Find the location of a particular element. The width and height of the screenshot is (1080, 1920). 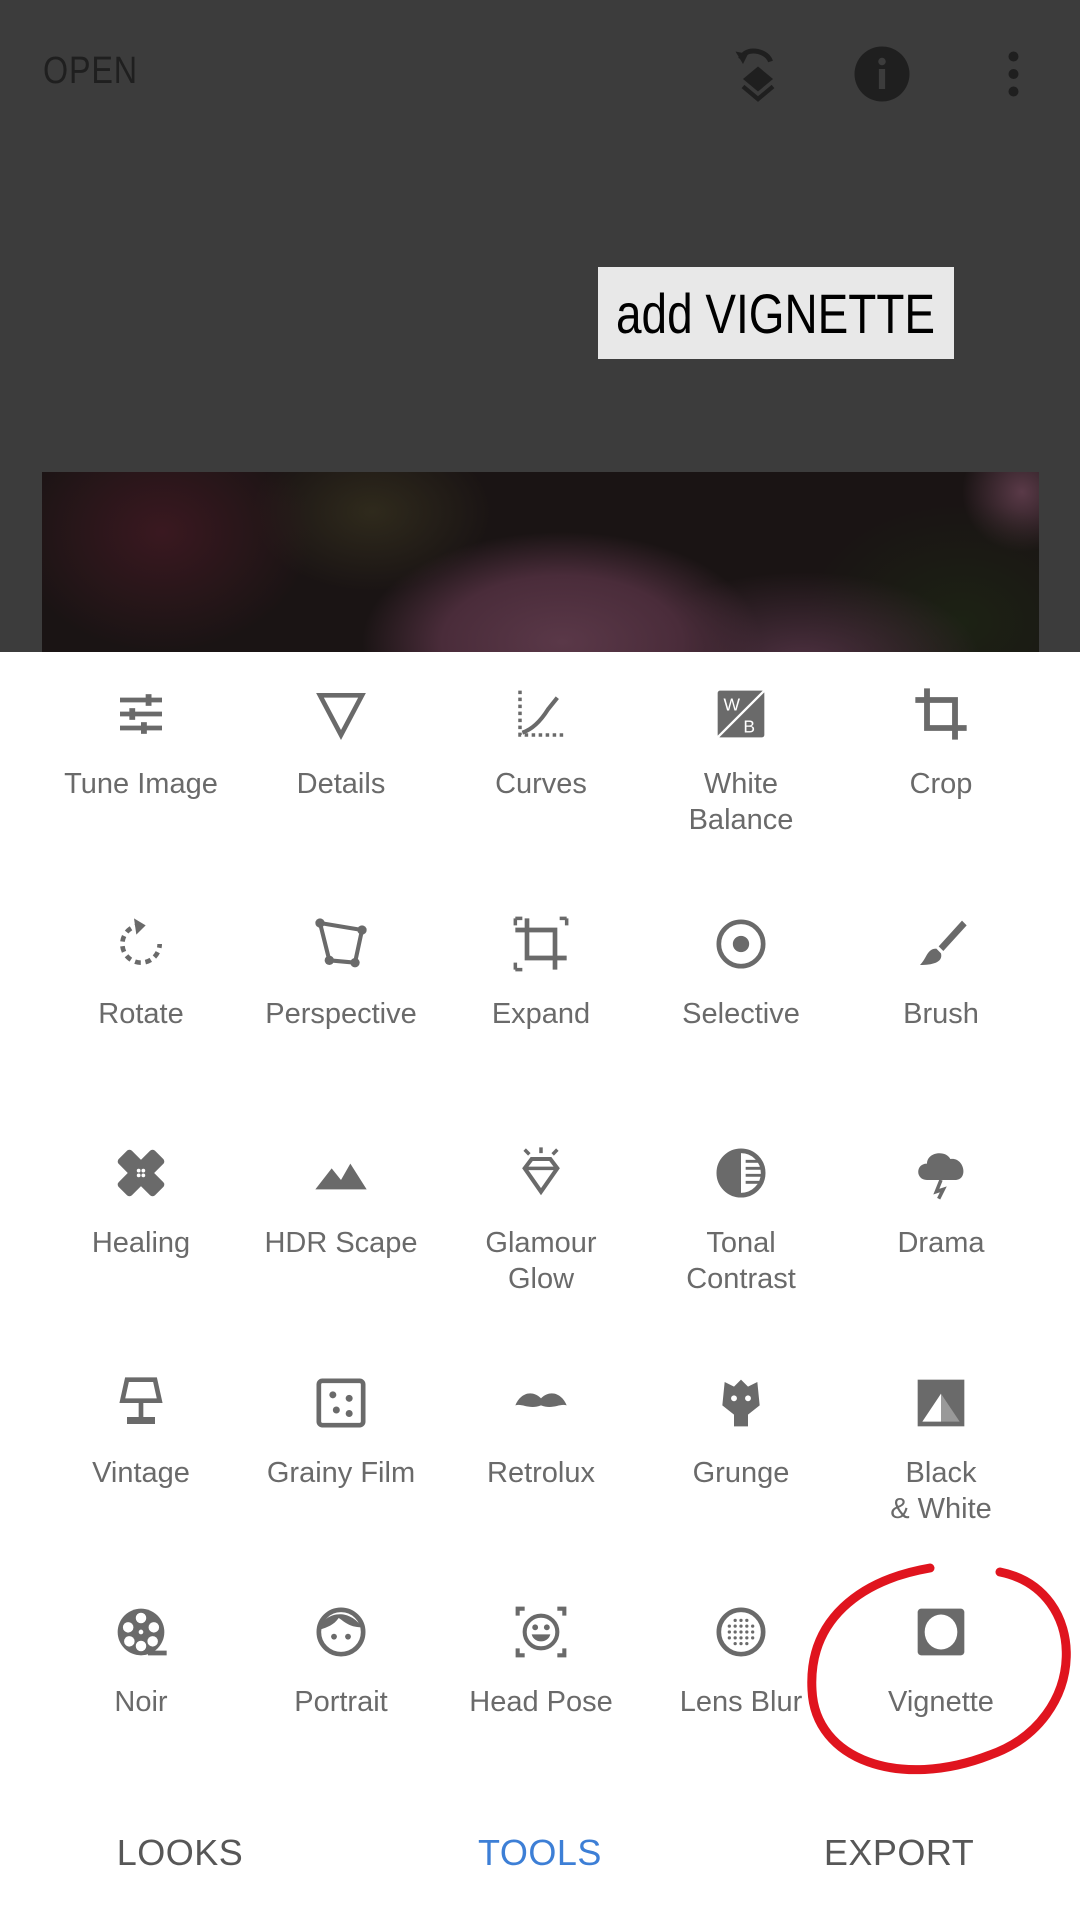

info-icon is located at coordinates (882, 74).